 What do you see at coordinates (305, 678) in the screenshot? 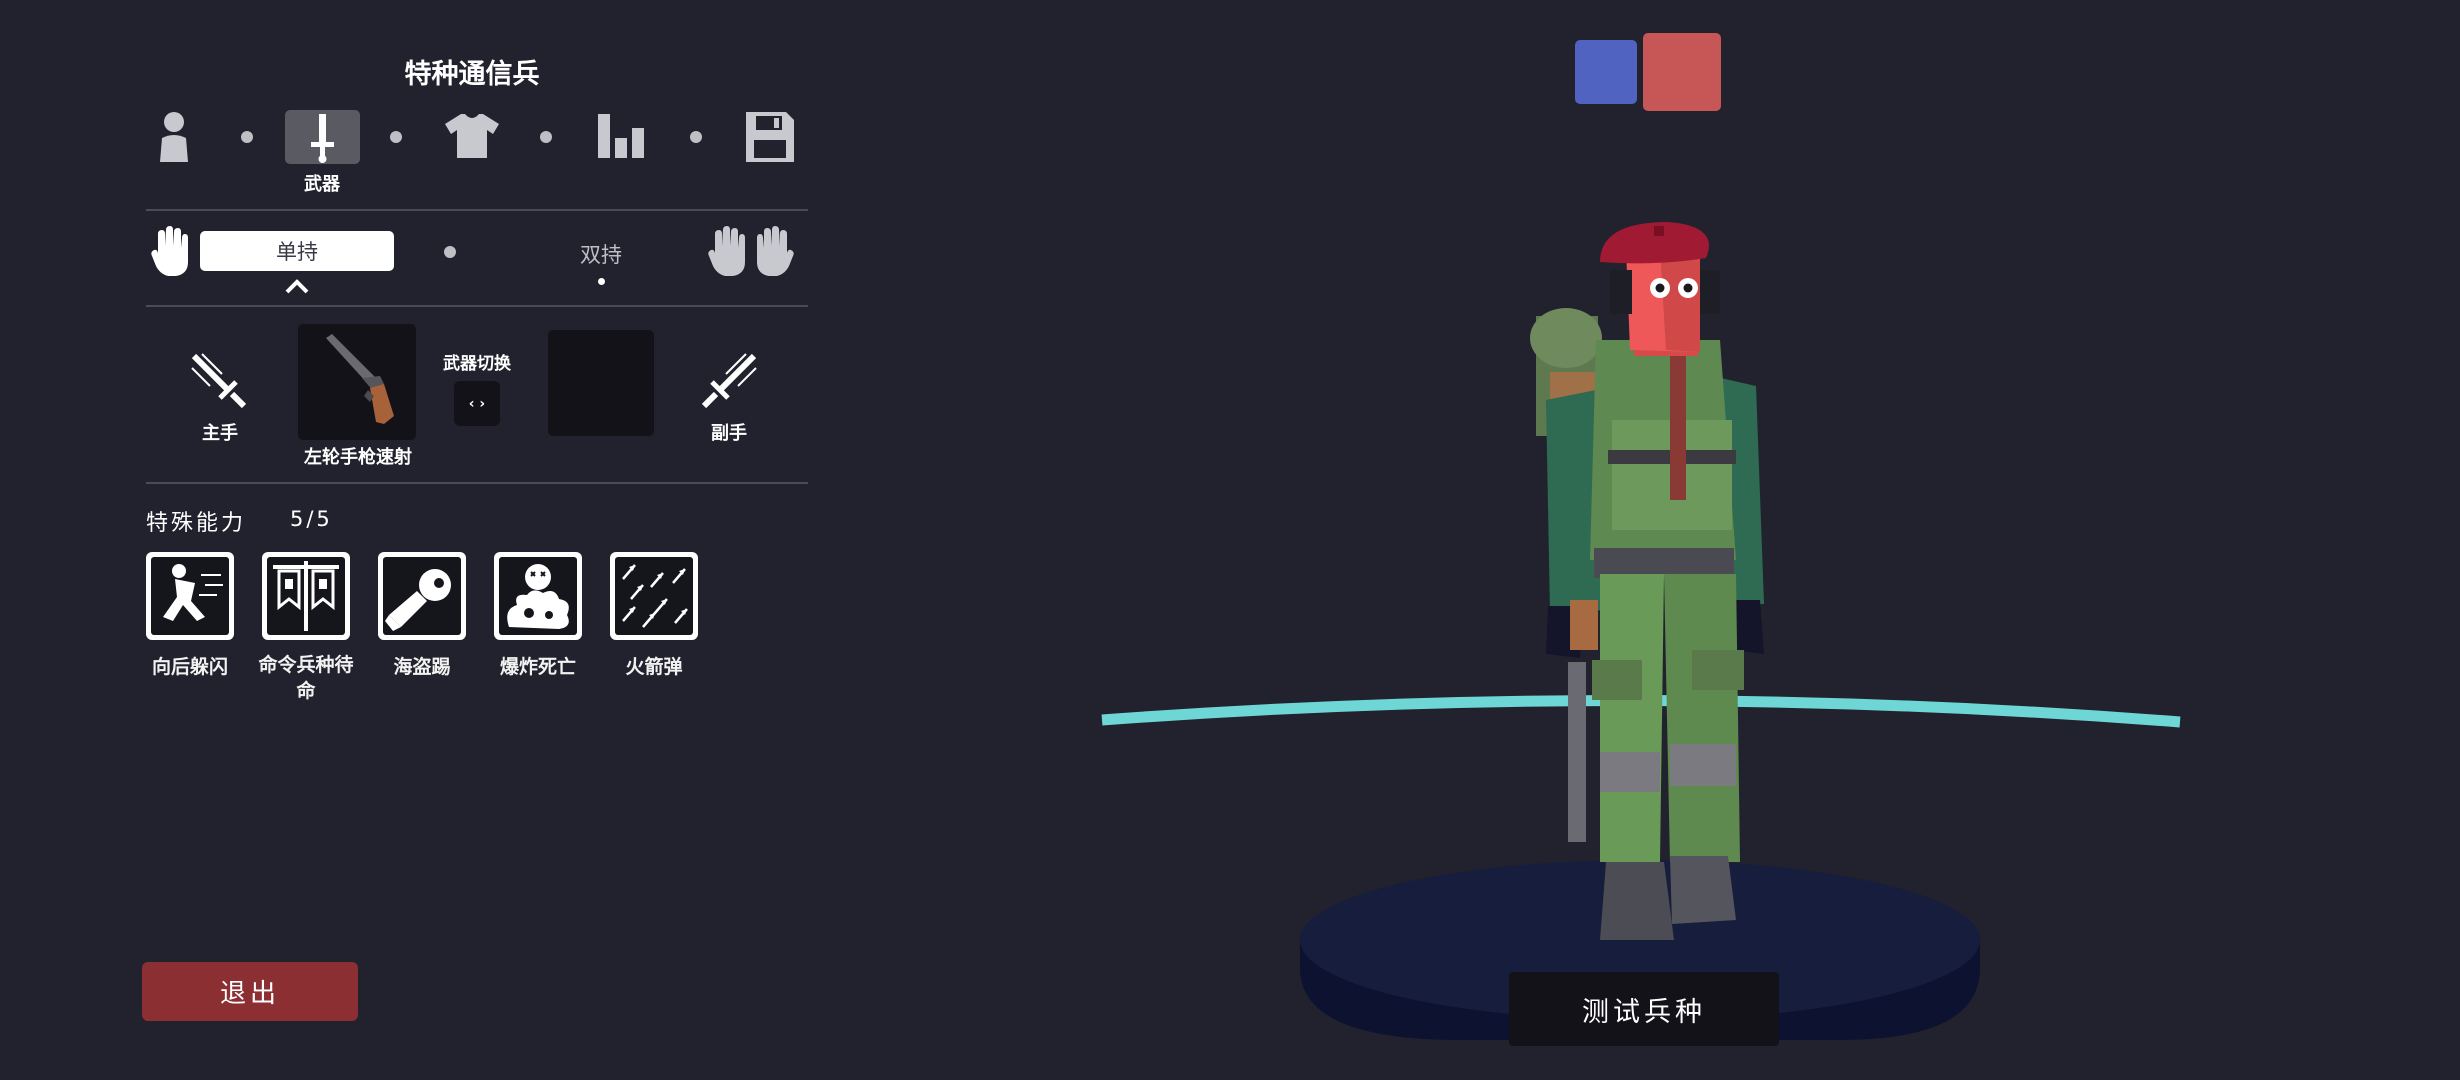
I see `ability-command-label: 命令兵种待 命` at bounding box center [305, 678].